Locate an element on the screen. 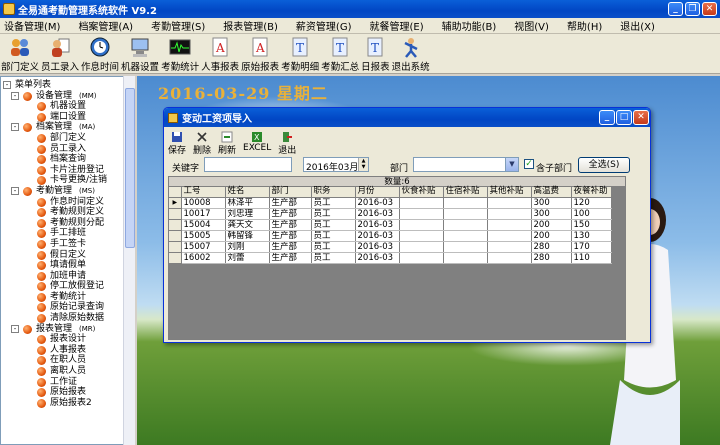 The width and height of the screenshot is (720, 445). tree-group: - 考勤管理 (MS) is located at coordinates (67, 191).